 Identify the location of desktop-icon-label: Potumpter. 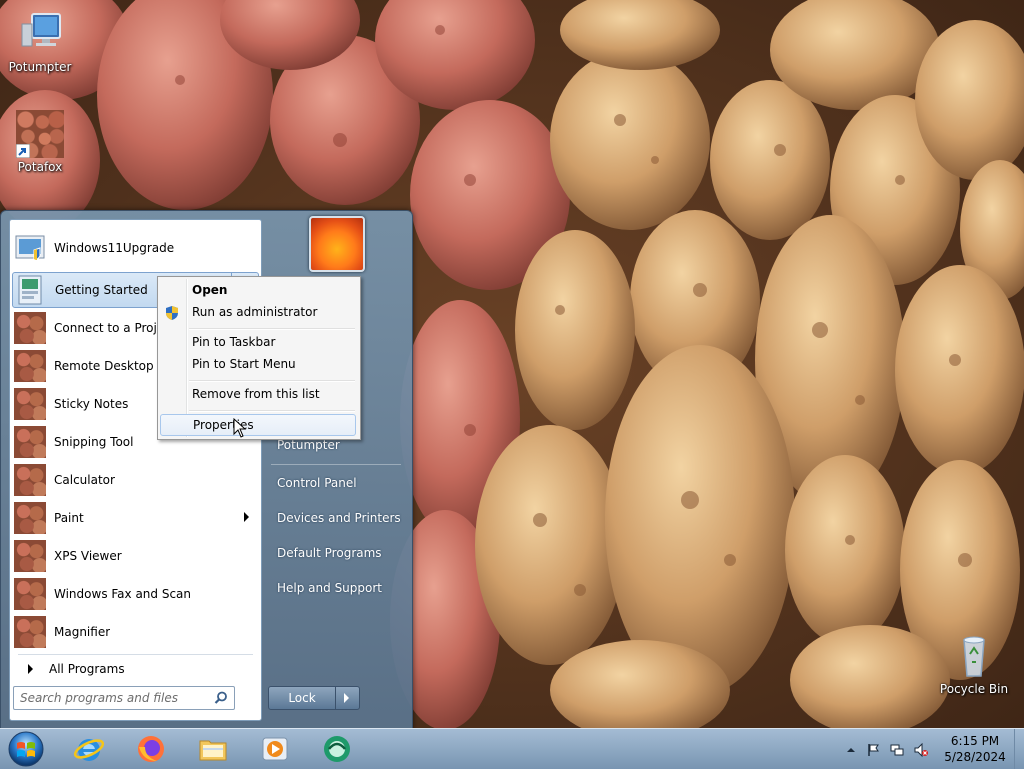
(40, 67).